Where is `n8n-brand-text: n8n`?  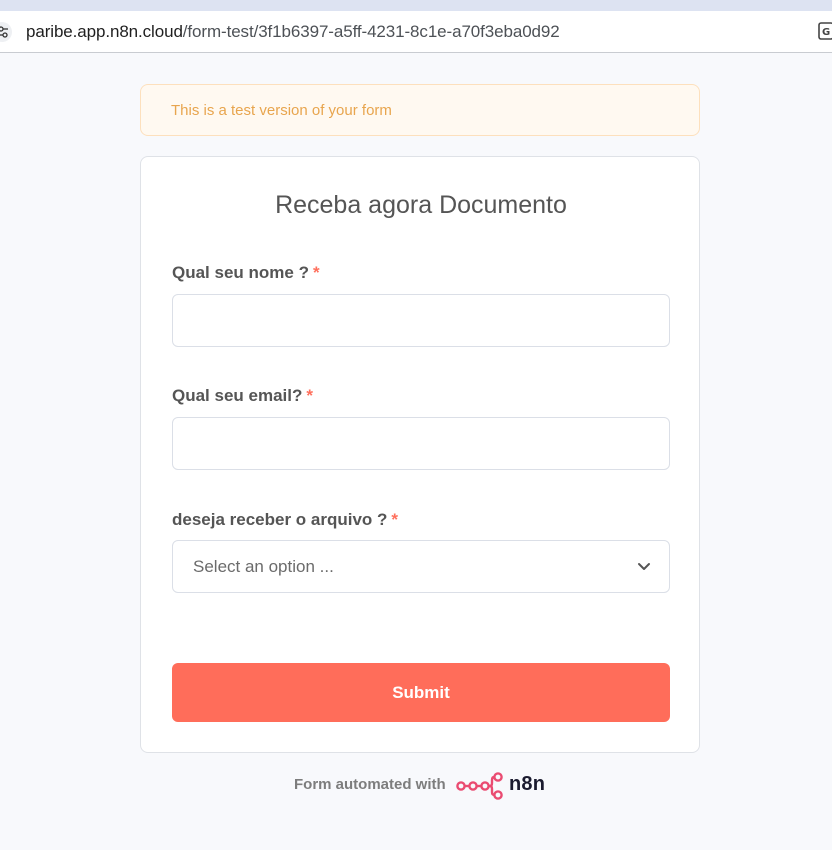 n8n-brand-text: n8n is located at coordinates (527, 784).